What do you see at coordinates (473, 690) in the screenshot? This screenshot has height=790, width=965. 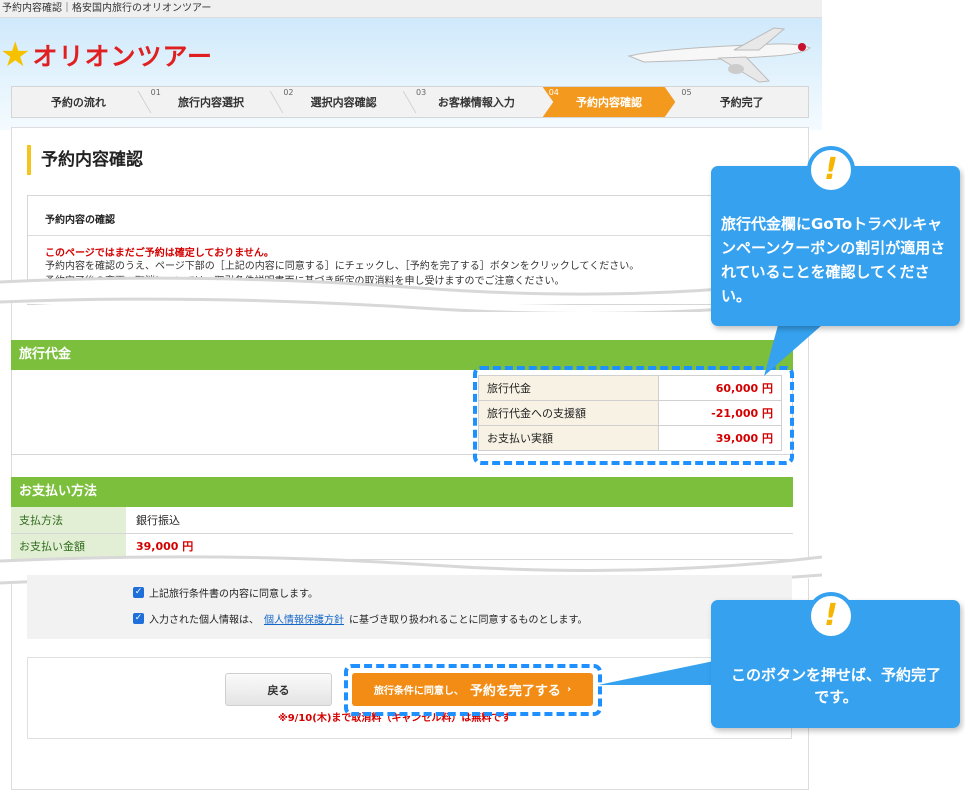 I see `button-highlight-frame` at bounding box center [473, 690].